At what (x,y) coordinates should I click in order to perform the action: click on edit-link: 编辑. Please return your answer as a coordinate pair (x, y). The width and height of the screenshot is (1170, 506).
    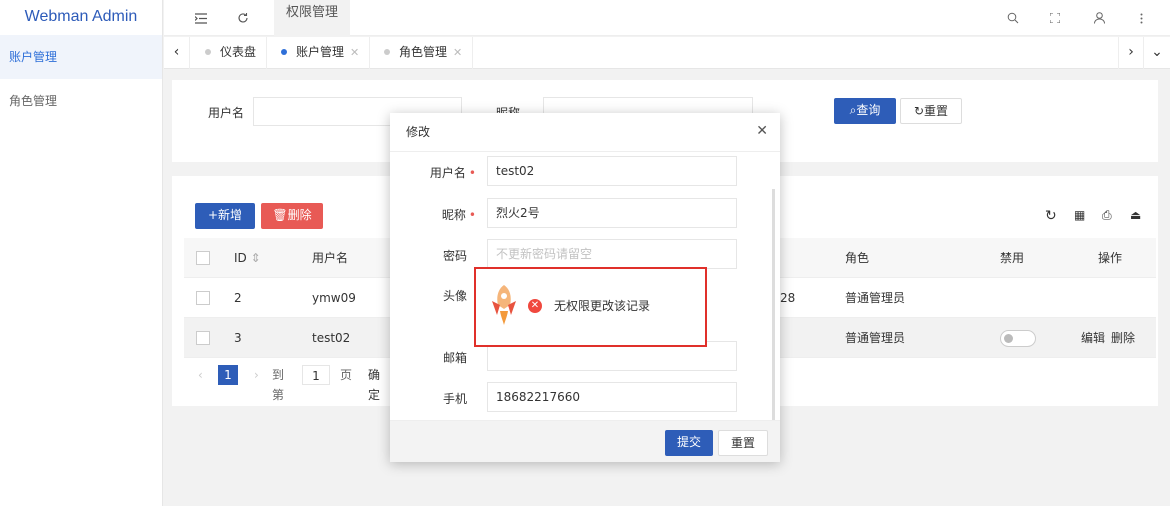
    Looking at the image, I should click on (1093, 338).